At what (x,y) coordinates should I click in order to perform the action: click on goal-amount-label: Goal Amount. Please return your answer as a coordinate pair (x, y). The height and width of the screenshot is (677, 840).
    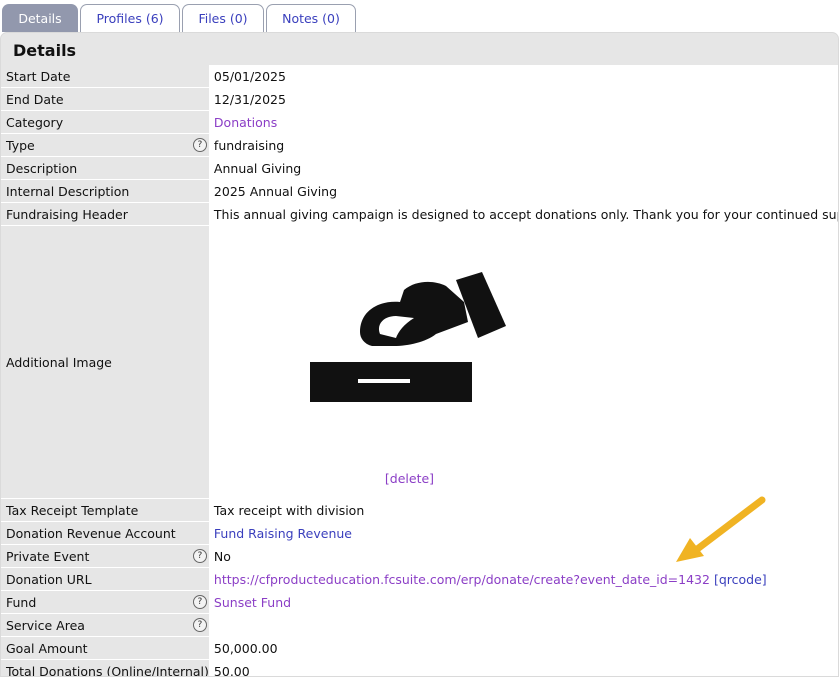
    Looking at the image, I should click on (105, 648).